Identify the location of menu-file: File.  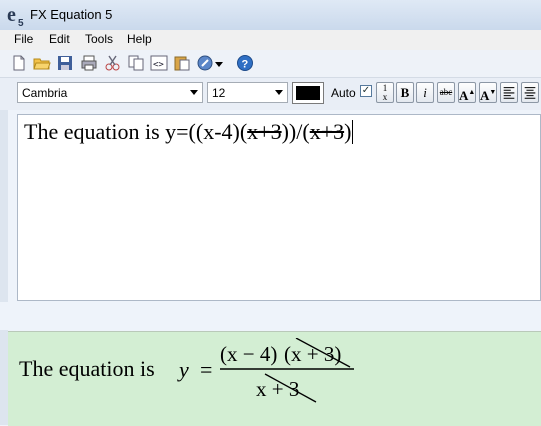
(23, 39).